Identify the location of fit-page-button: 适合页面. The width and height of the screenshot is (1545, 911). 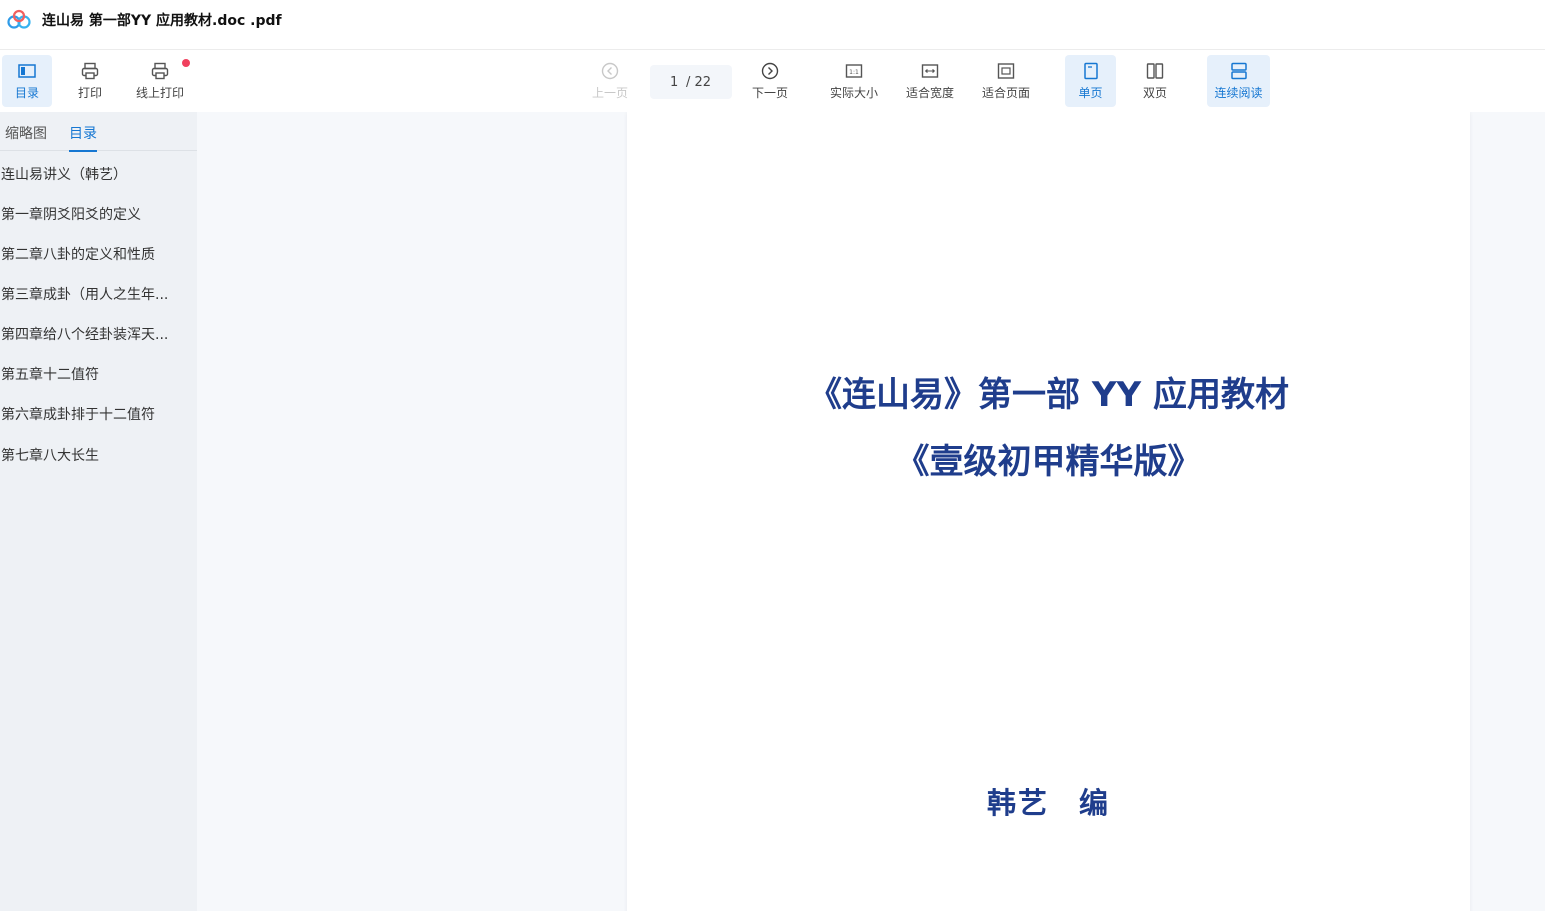
(1006, 81).